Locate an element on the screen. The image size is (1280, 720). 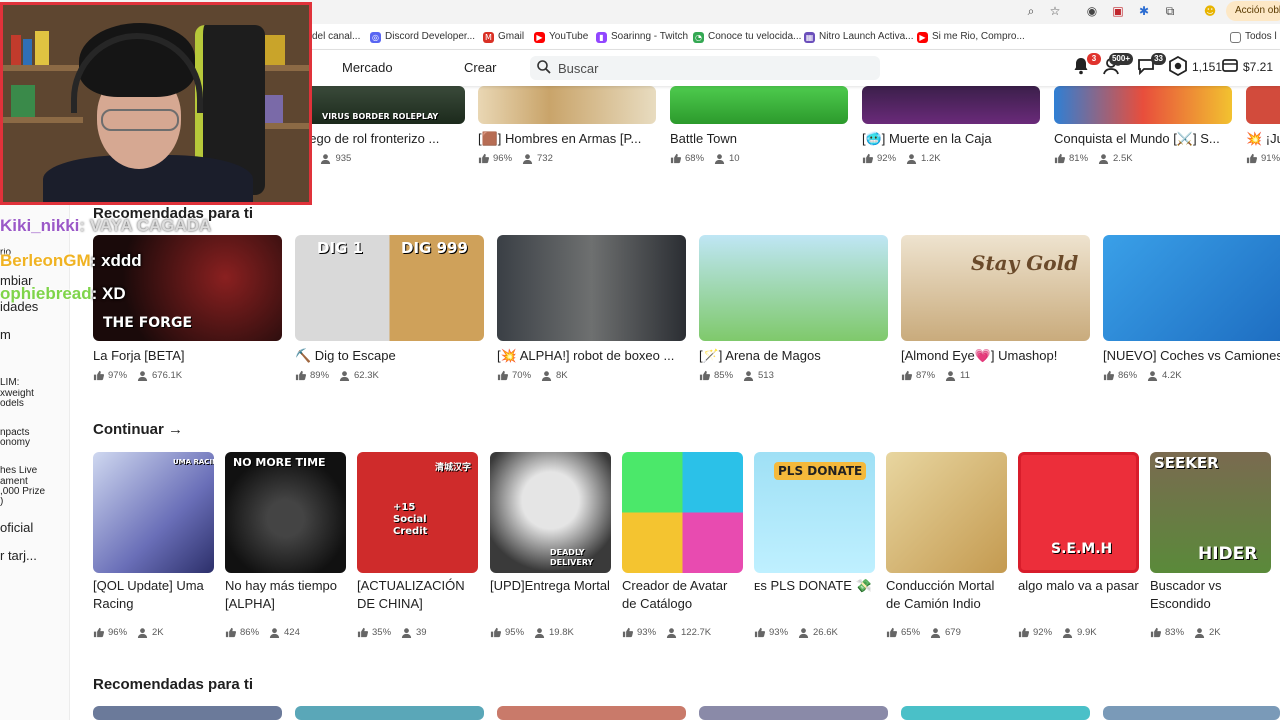
zoom-icon: ⌕ is located at coordinates (1031, 11).